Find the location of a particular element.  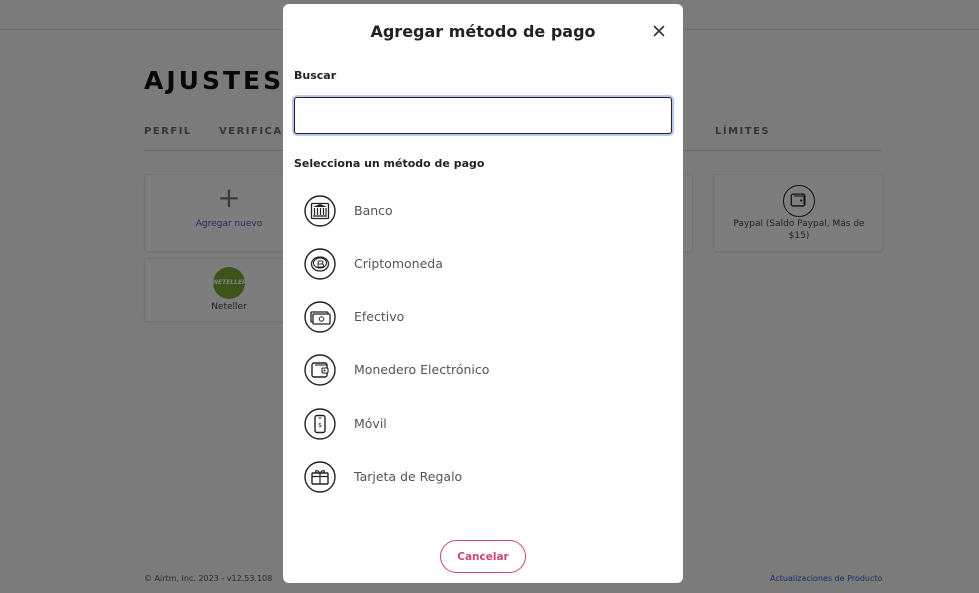

method-label: Móvil is located at coordinates (370, 423).